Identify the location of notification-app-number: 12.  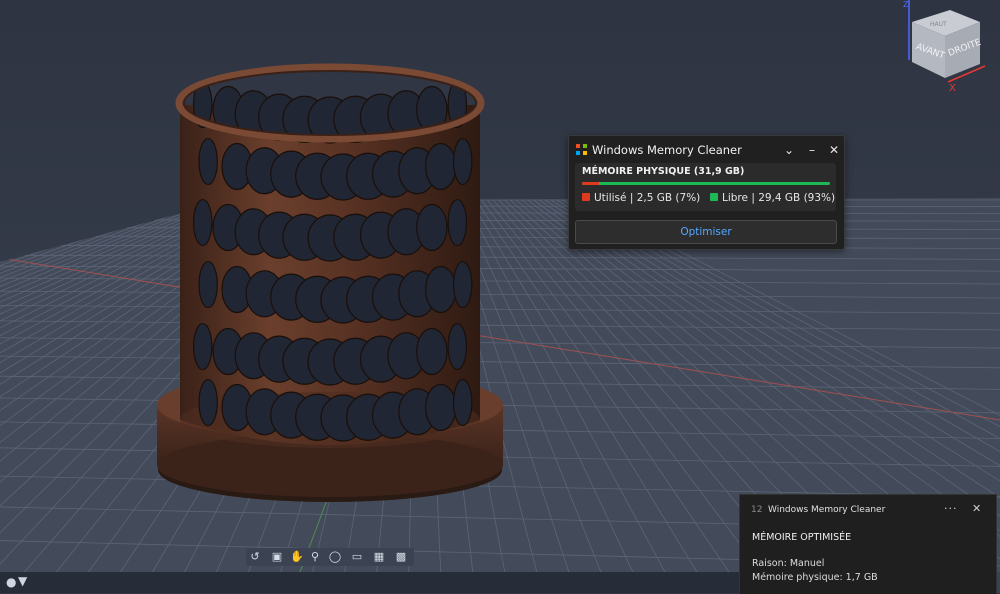
(756, 510).